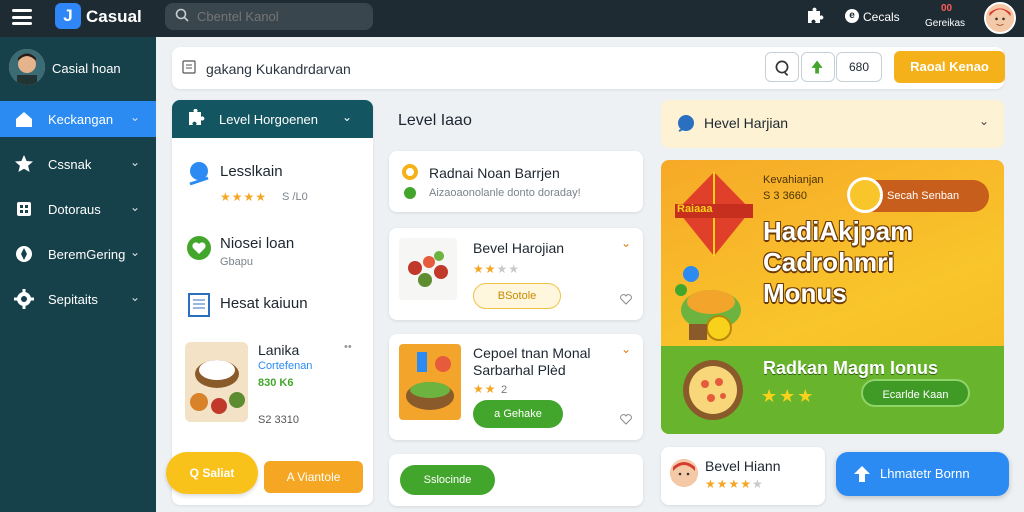  I want to click on star-icon, so click(24, 163).